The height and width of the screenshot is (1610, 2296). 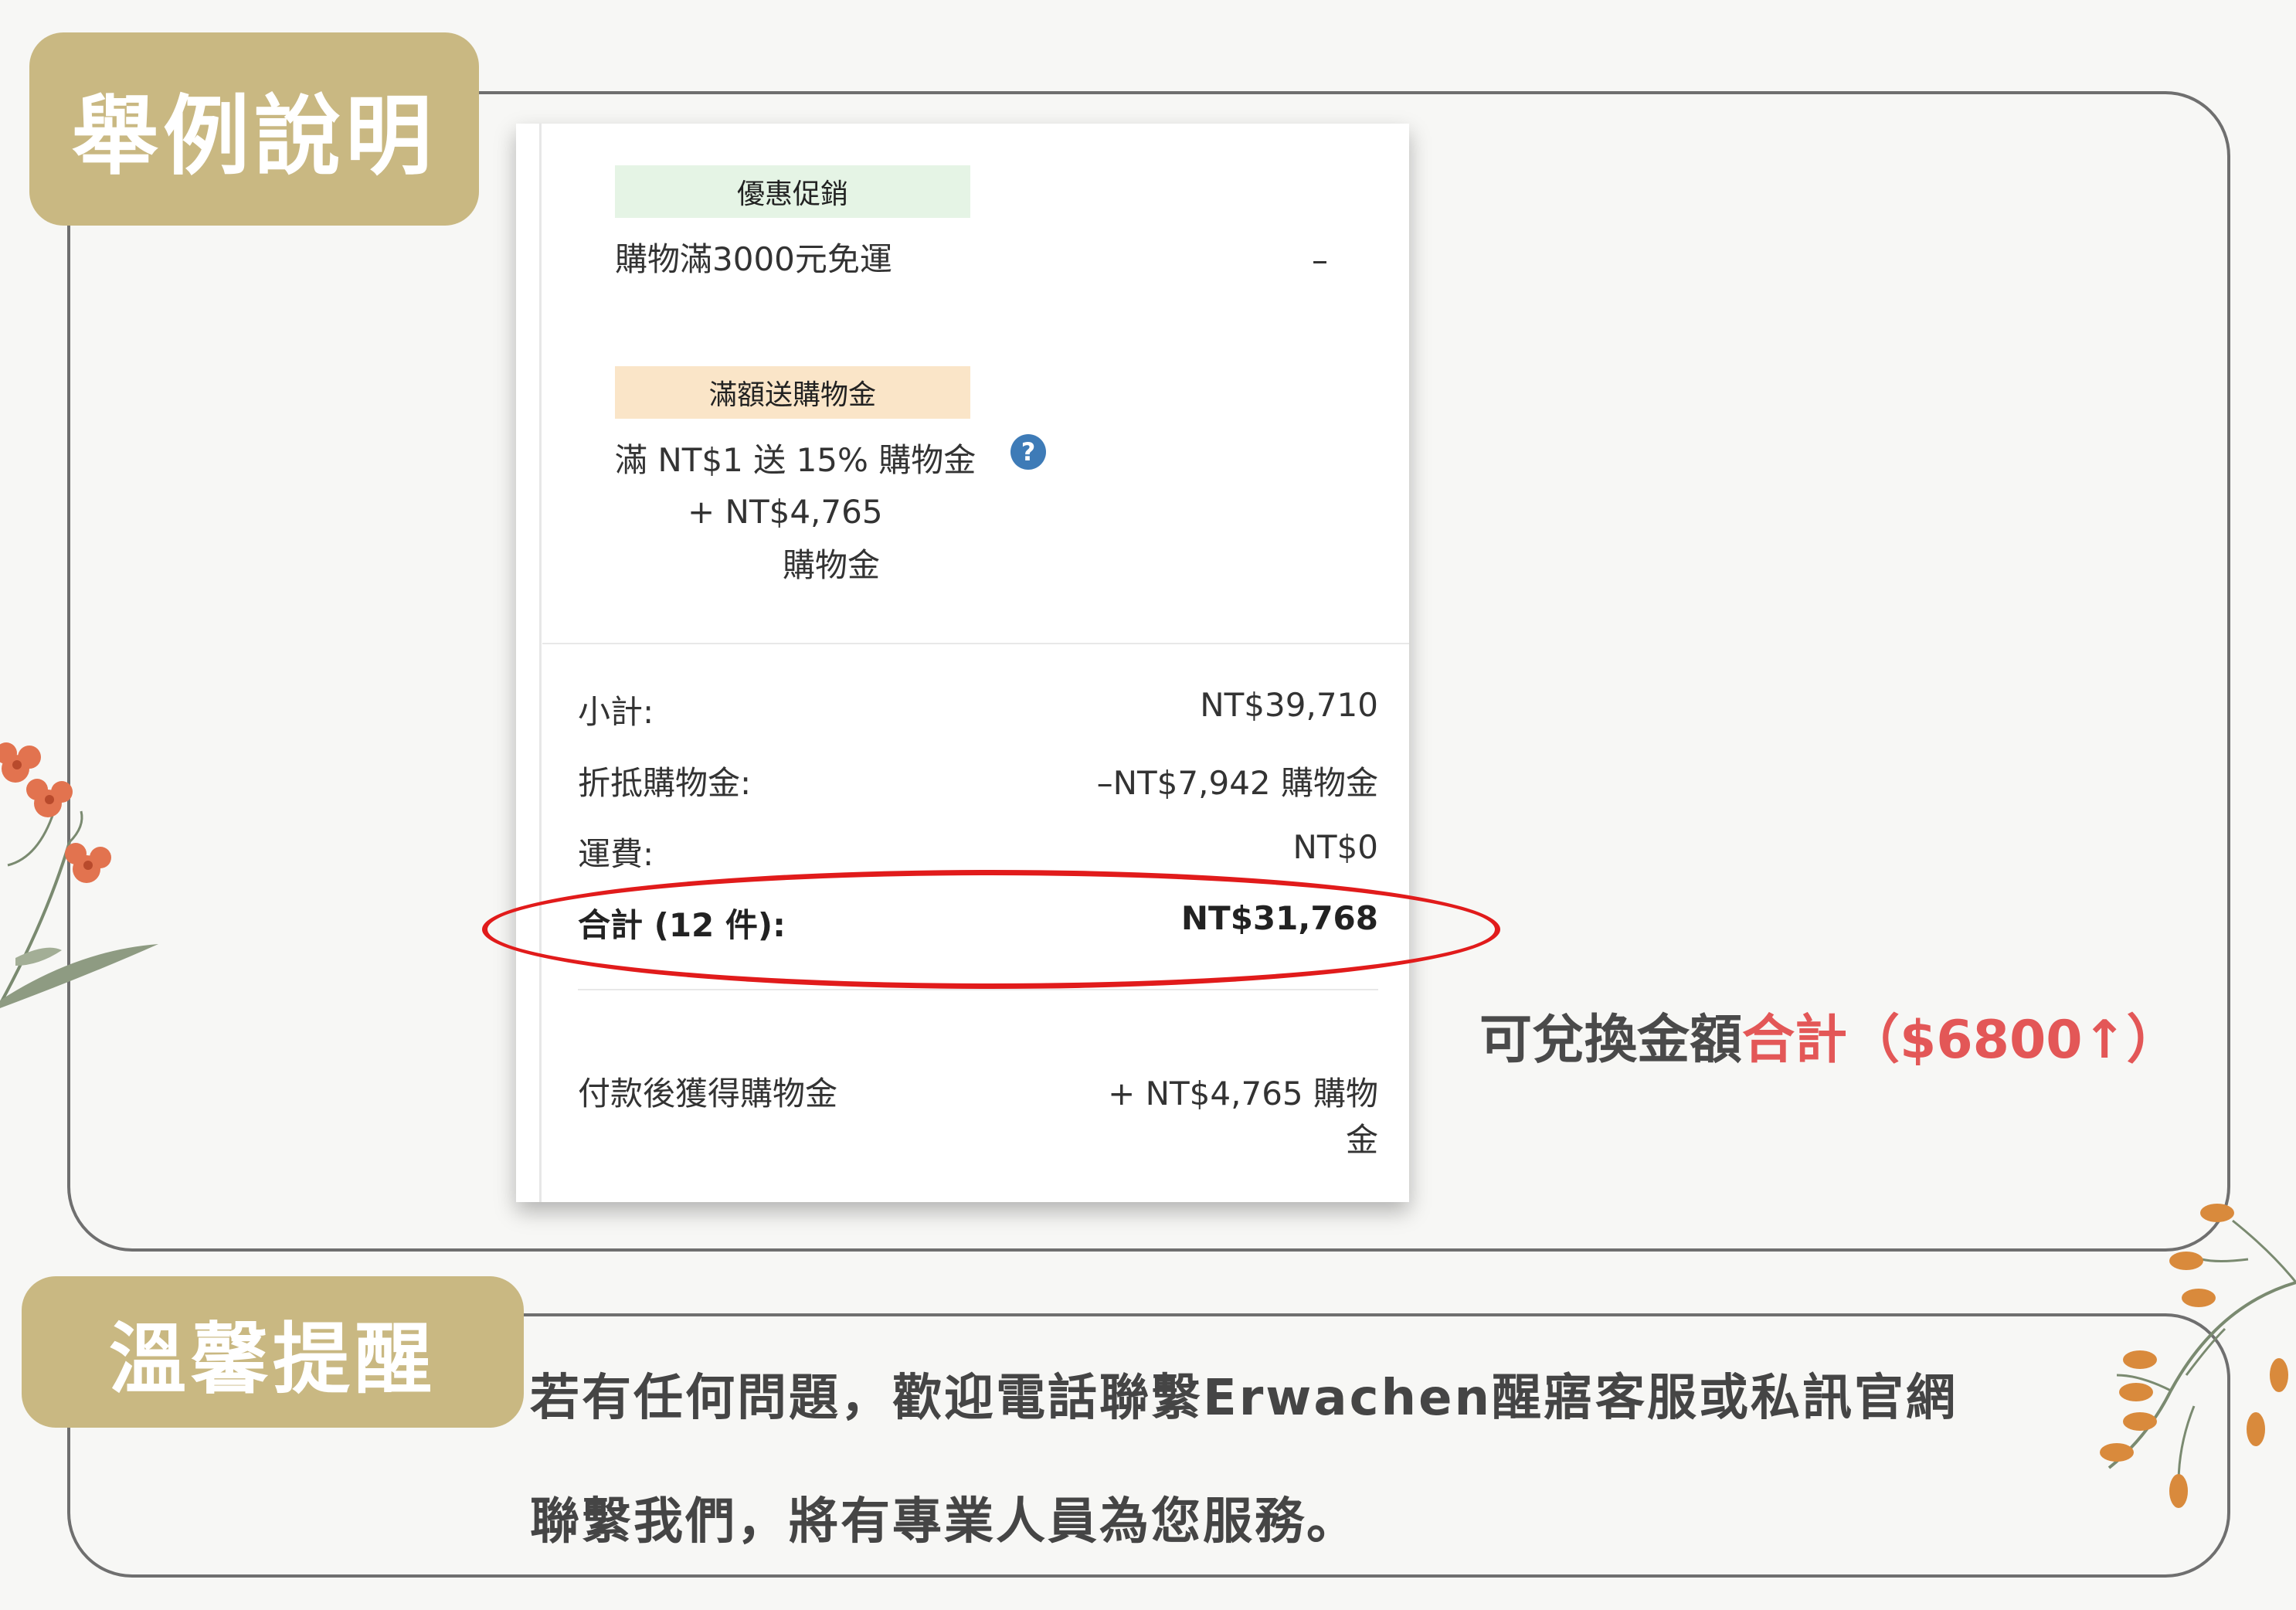 What do you see at coordinates (991, 930) in the screenshot?
I see `total-highlight-circle` at bounding box center [991, 930].